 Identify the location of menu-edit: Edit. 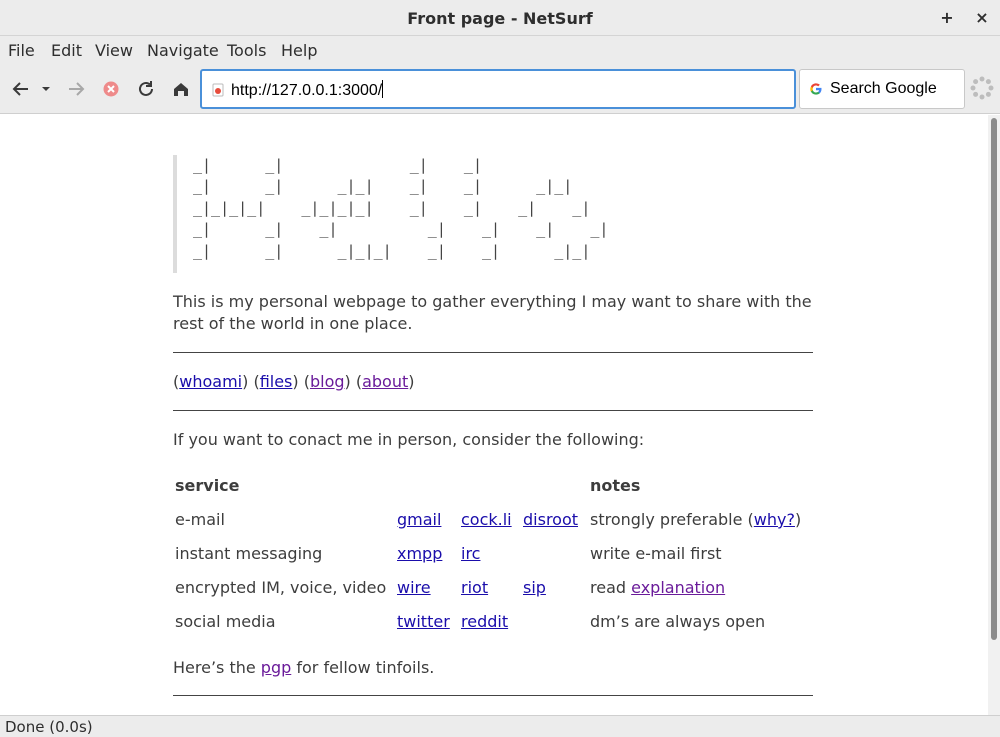
(66, 50).